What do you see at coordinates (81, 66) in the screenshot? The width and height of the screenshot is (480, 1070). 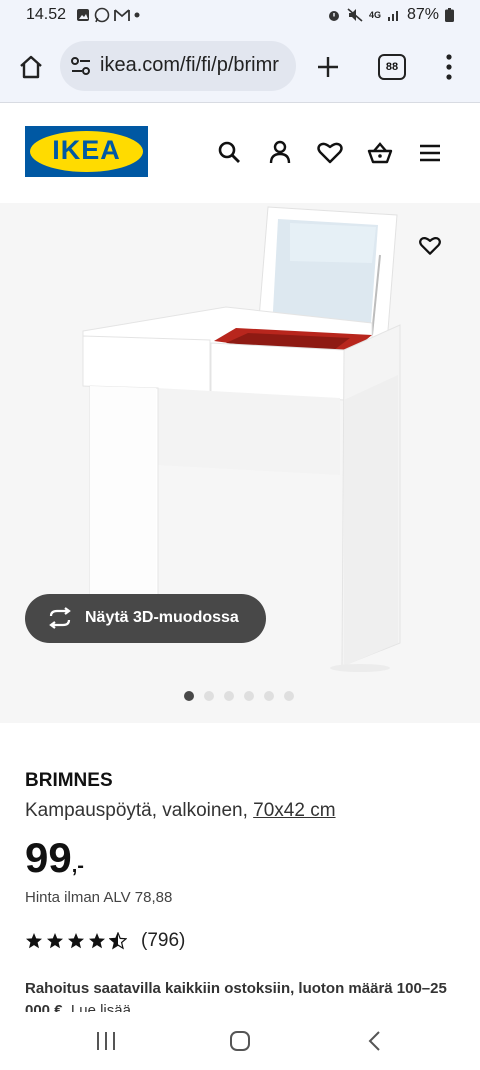 I see `site-settings-icon` at bounding box center [81, 66].